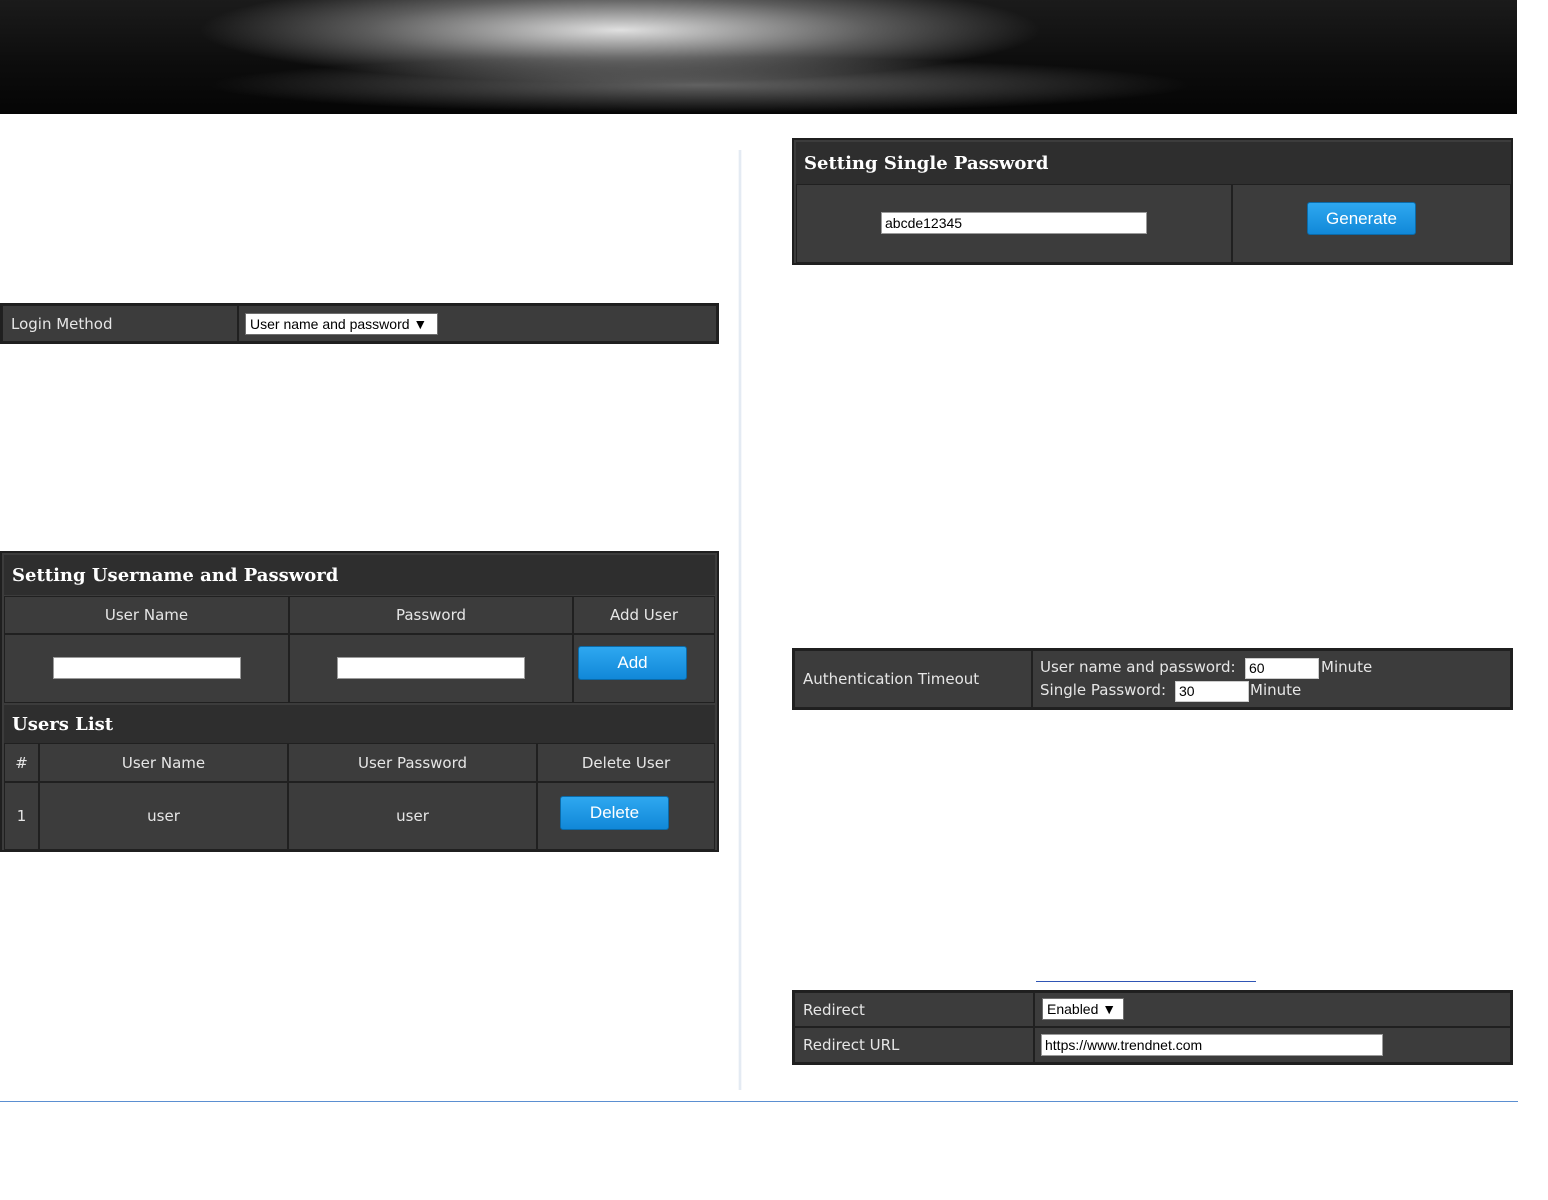  I want to click on footer-divider, so click(759, 1101).